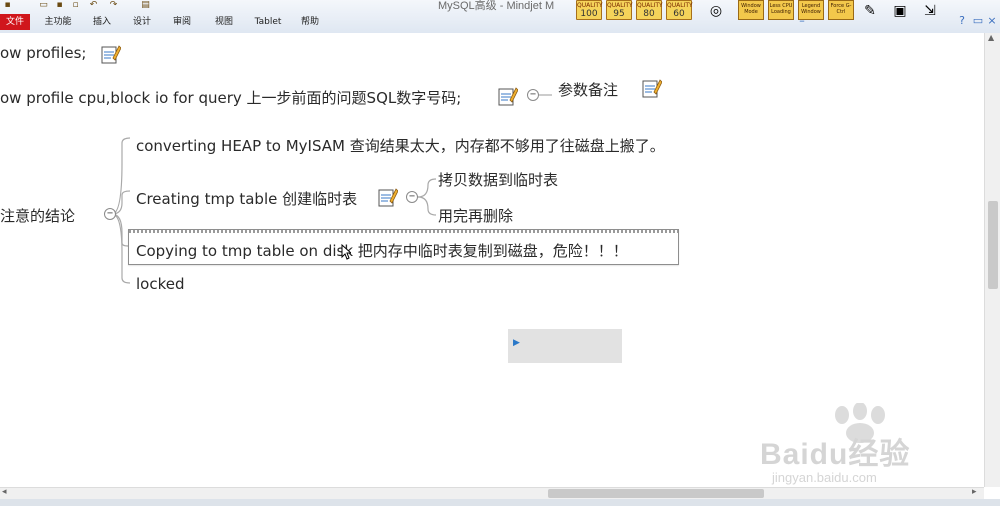 This screenshot has width=1000, height=506. Describe the element at coordinates (59, 5) in the screenshot. I see `save-icon: ▪` at that location.